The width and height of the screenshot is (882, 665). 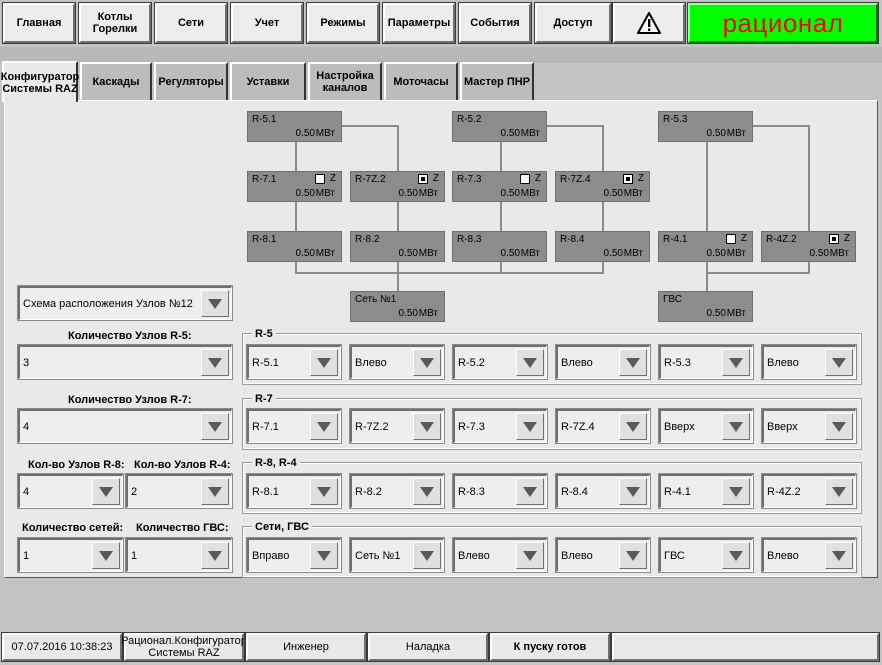 What do you see at coordinates (267, 23) in the screenshot?
I see `nav-metering-button: Учет` at bounding box center [267, 23].